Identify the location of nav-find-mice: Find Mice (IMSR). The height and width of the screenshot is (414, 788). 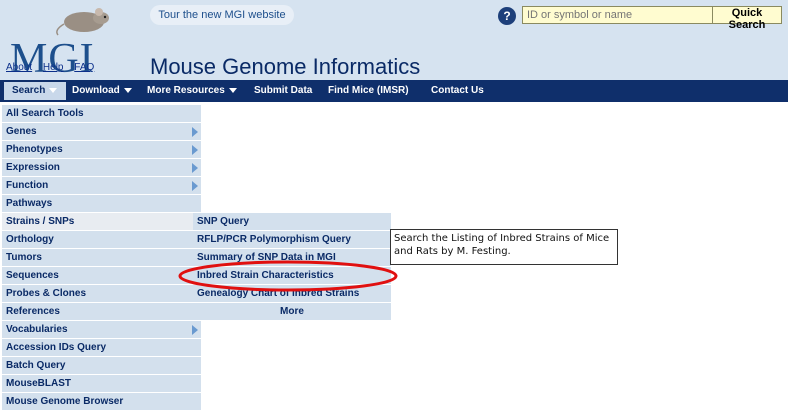
(368, 91).